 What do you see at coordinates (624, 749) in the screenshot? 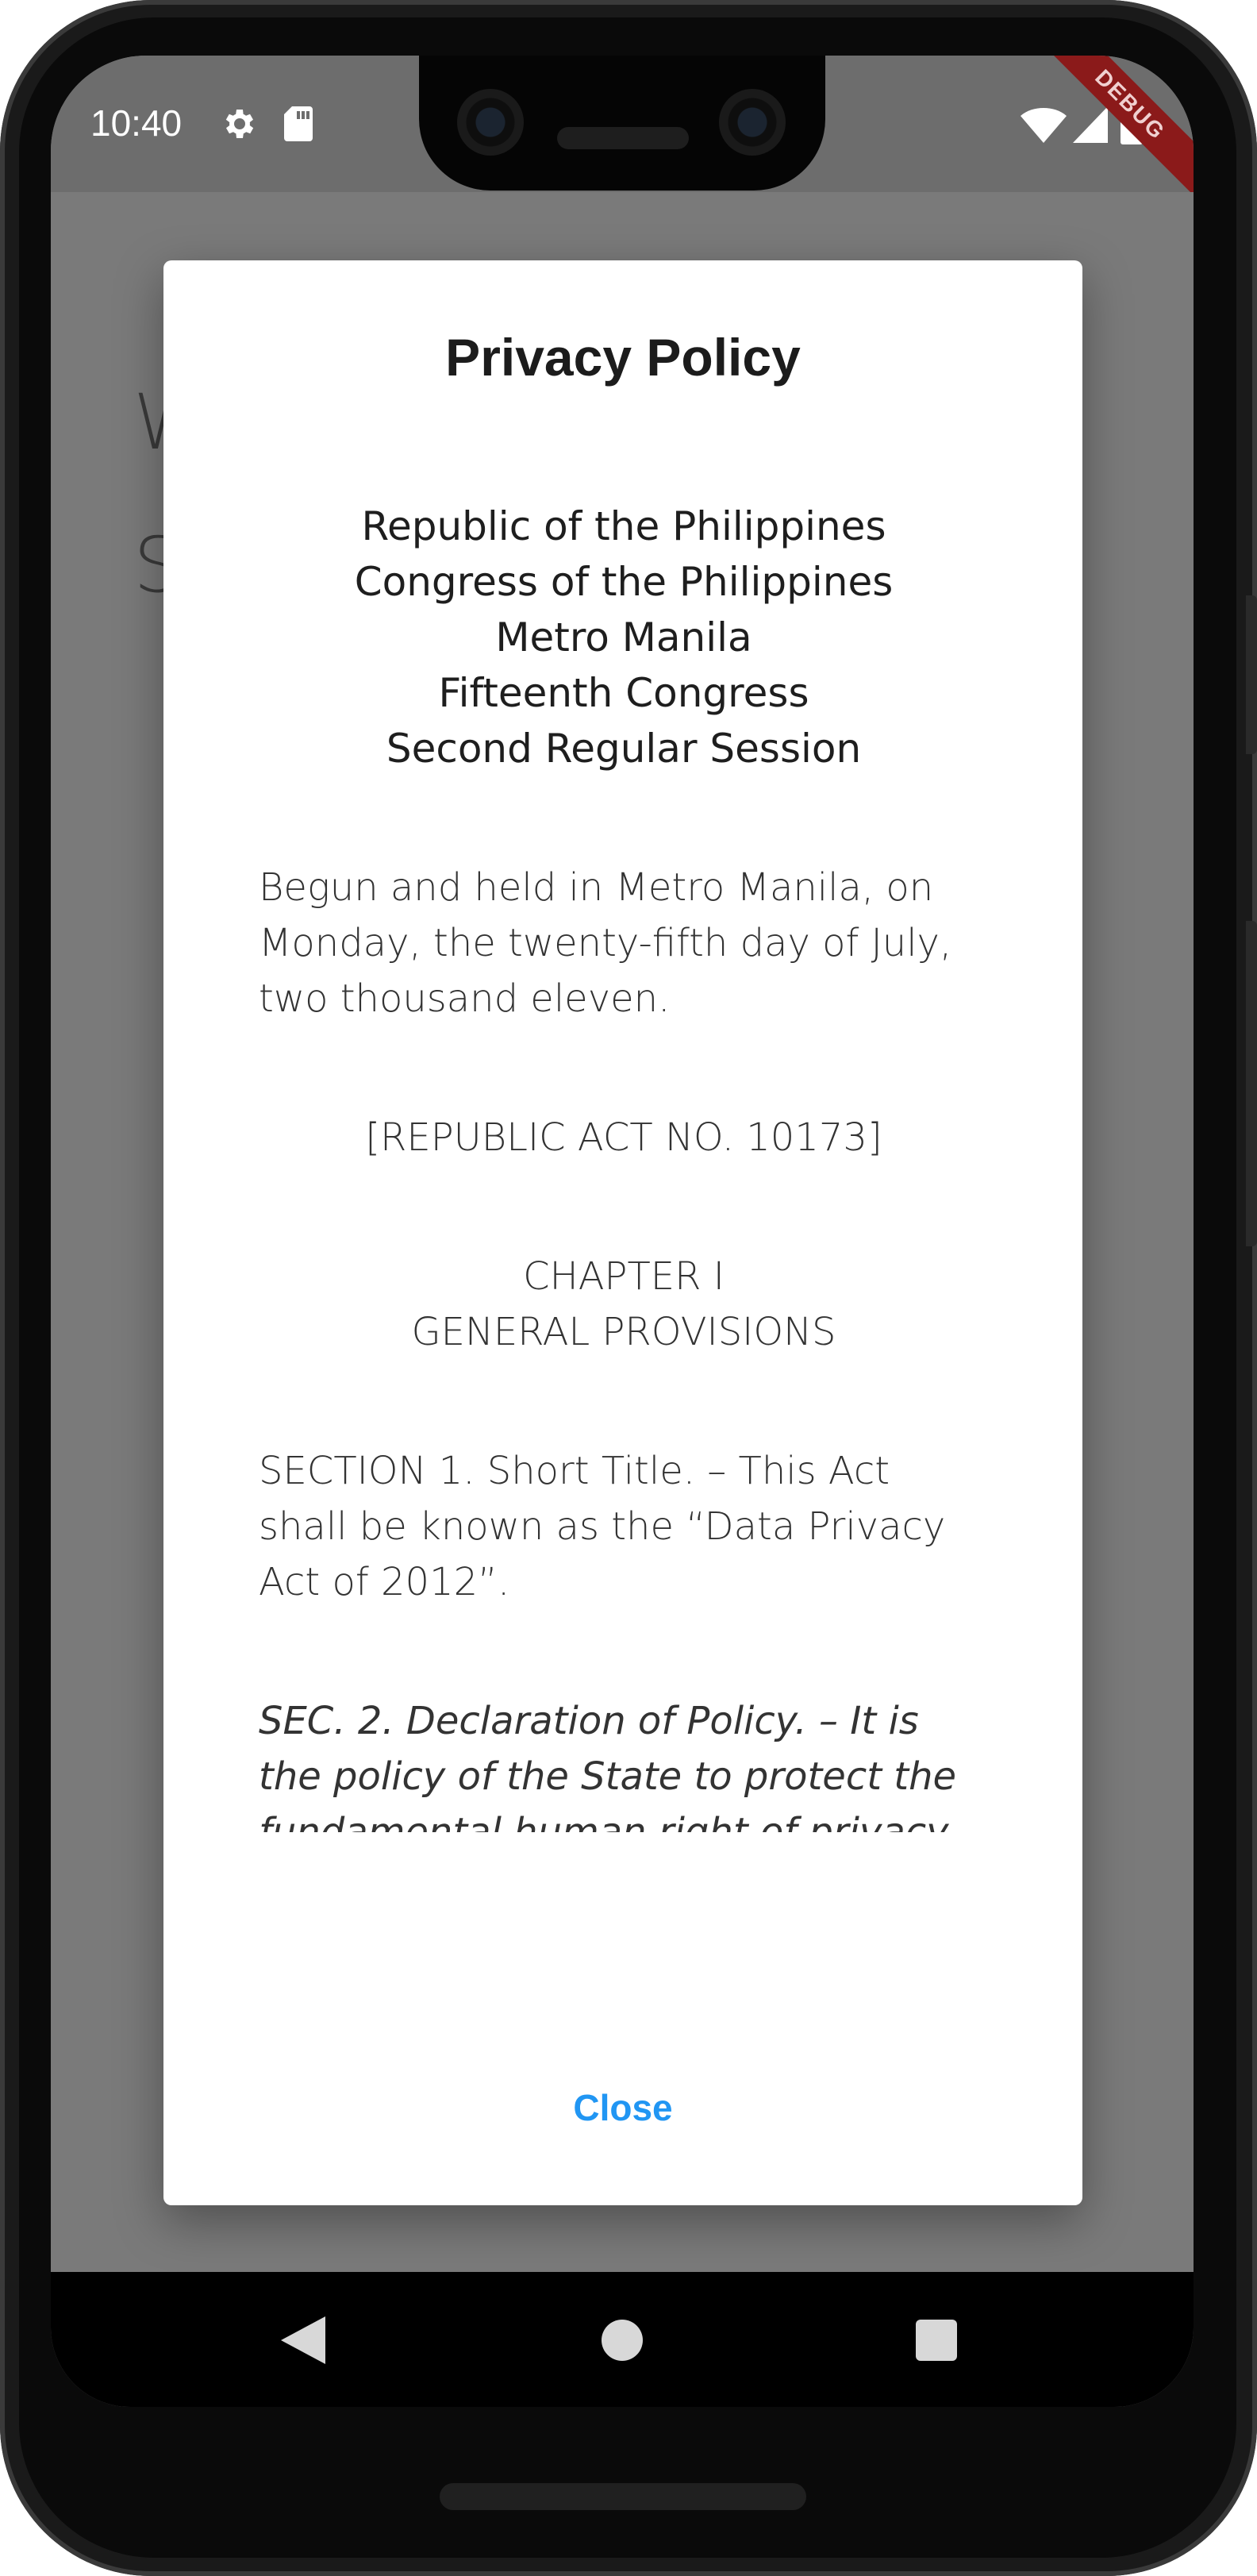
I see `header-line: Second Regular Session` at bounding box center [624, 749].